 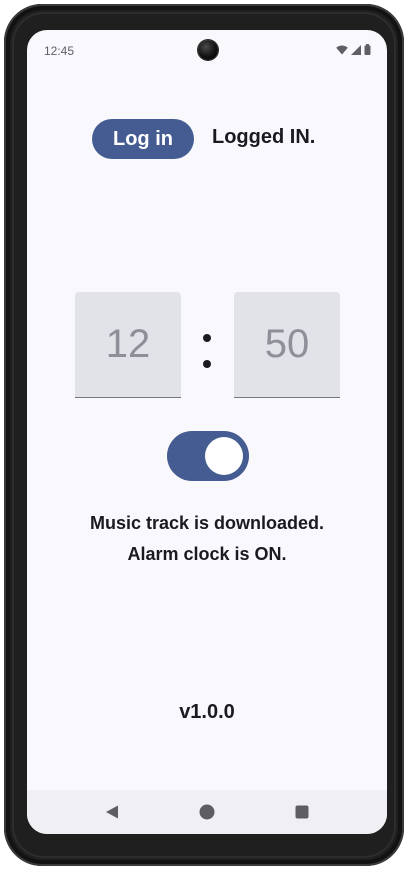 I want to click on status-icons, so click(x=353, y=49).